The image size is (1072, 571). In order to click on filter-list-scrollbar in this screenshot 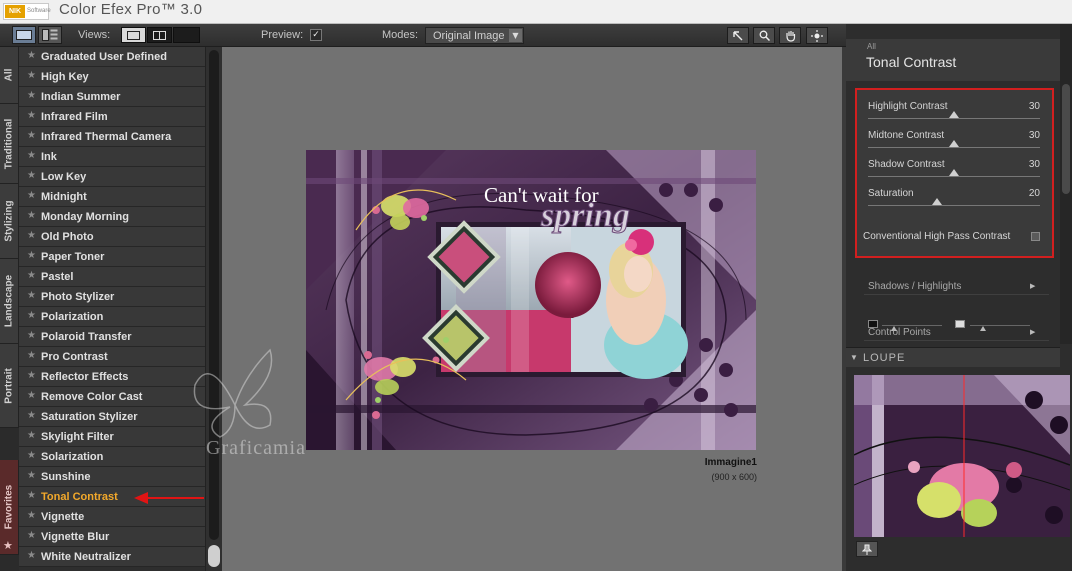, I will do `click(213, 309)`.